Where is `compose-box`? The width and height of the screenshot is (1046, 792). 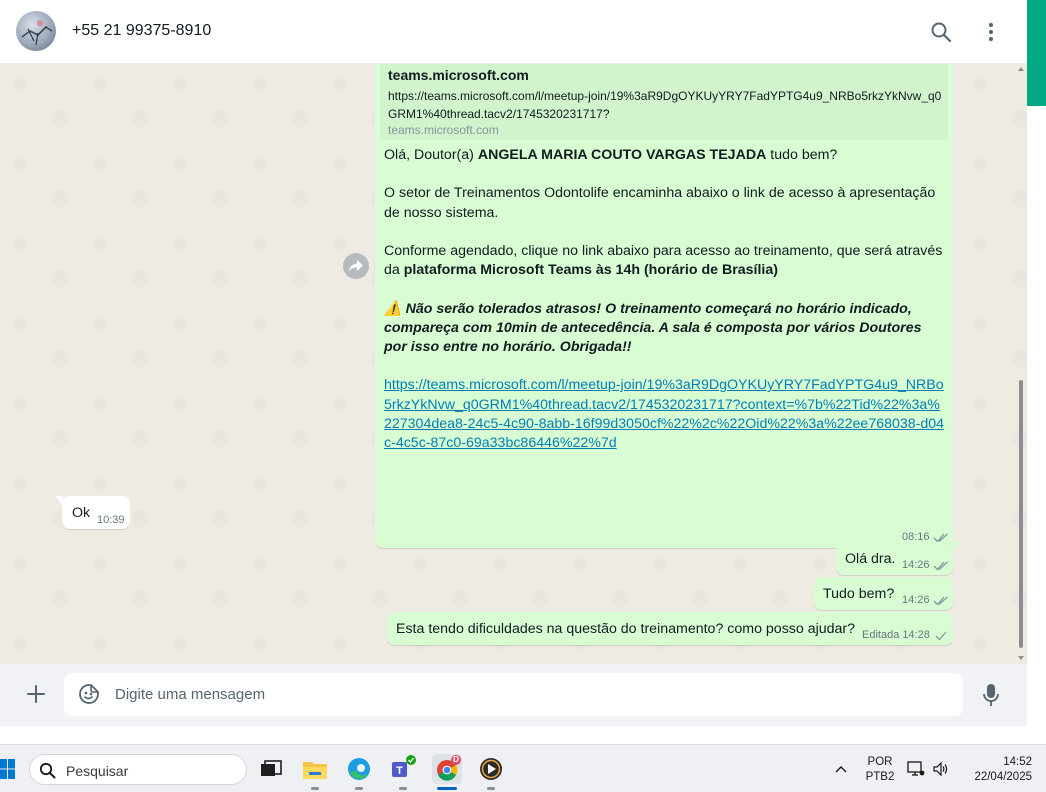
compose-box is located at coordinates (513, 694).